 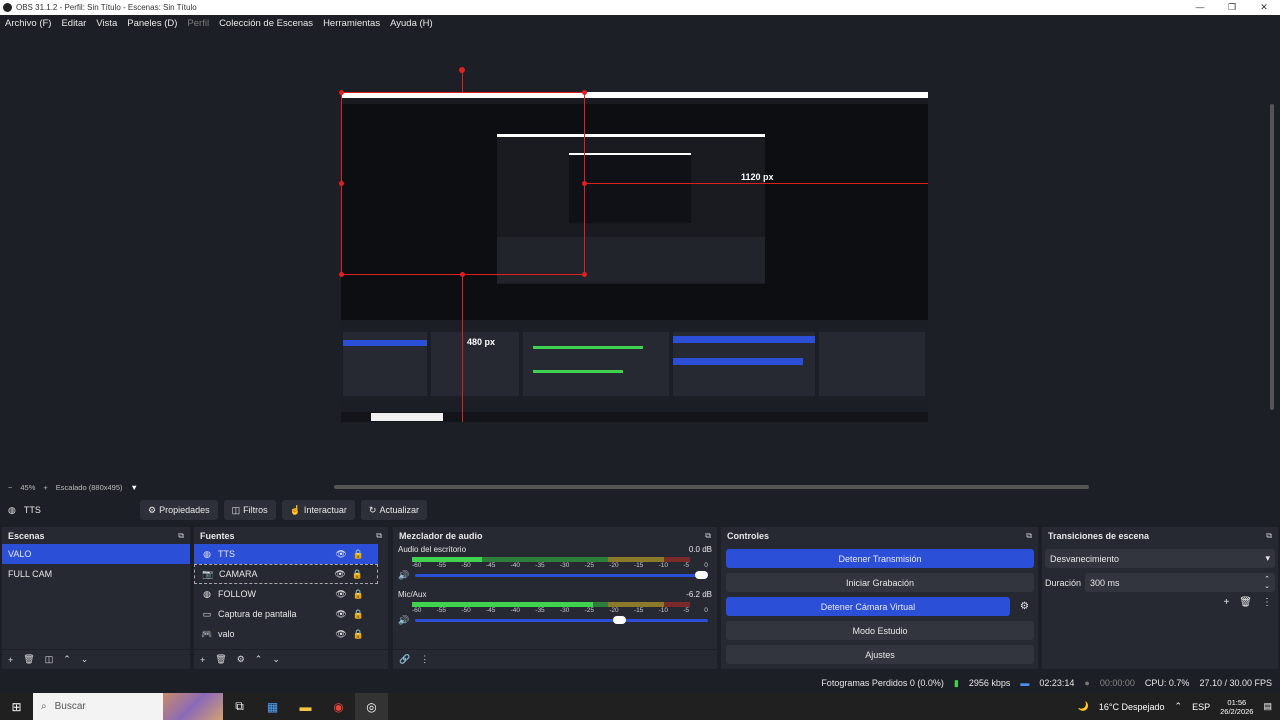 I want to click on stop-stream-button: Detener Transmisión, so click(x=880, y=558).